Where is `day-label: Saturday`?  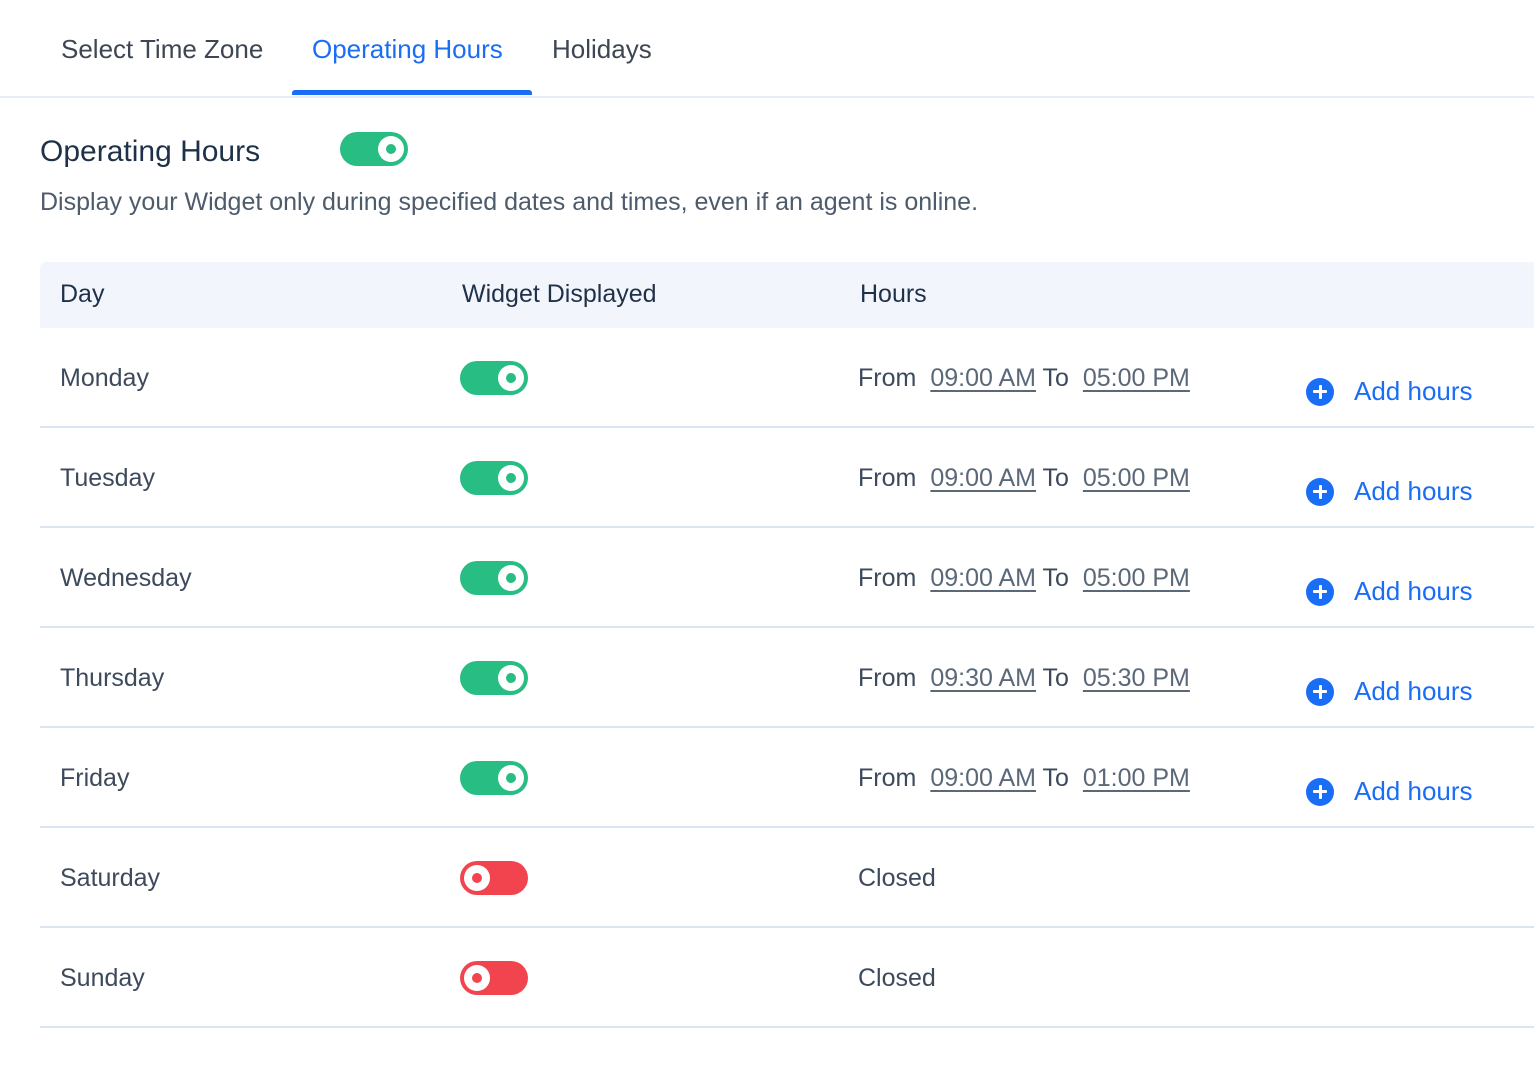 day-label: Saturday is located at coordinates (110, 878).